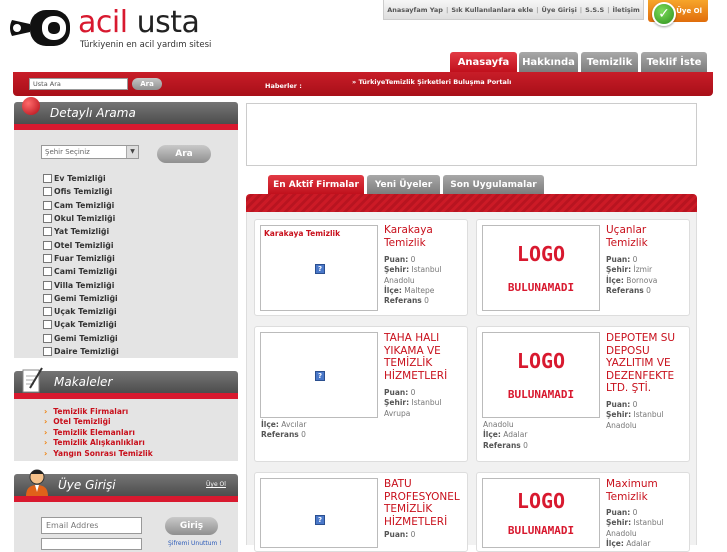  Describe the element at coordinates (98, 411) in the screenshot. I see `article-link: › Temizlik Firmaları` at that location.